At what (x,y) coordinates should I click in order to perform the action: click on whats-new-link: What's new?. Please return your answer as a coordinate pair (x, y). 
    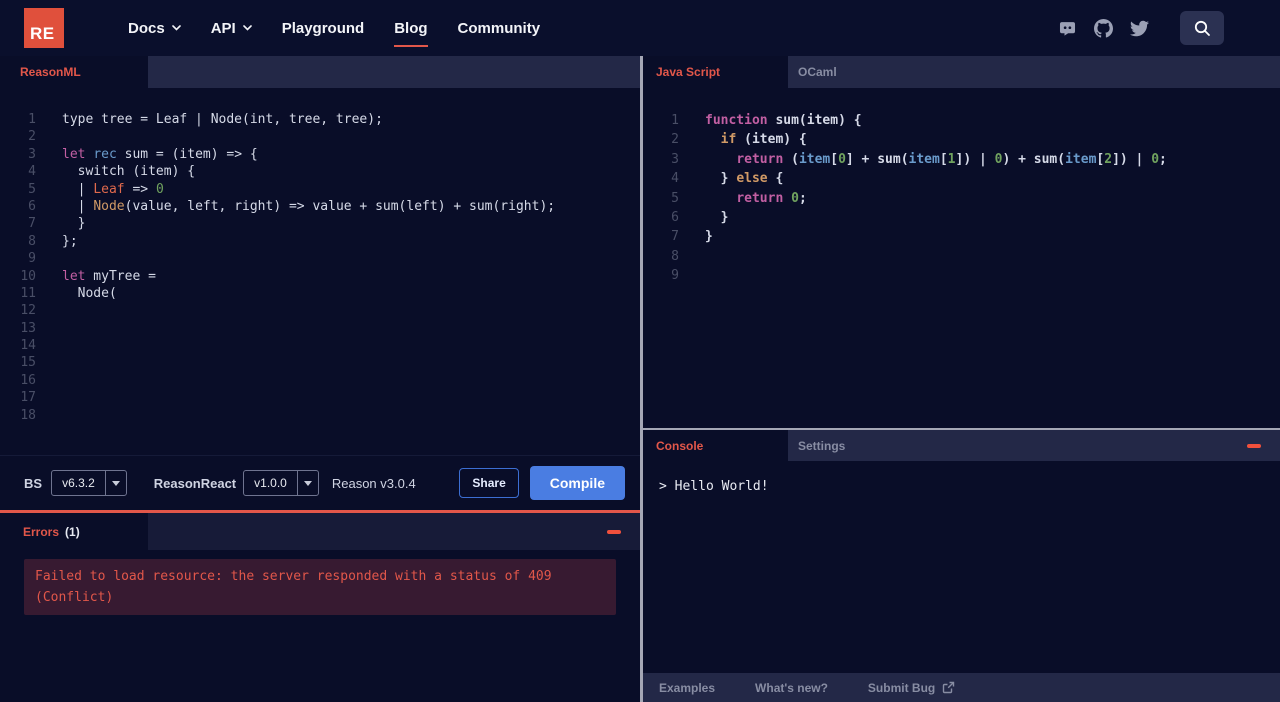
    Looking at the image, I should click on (791, 688).